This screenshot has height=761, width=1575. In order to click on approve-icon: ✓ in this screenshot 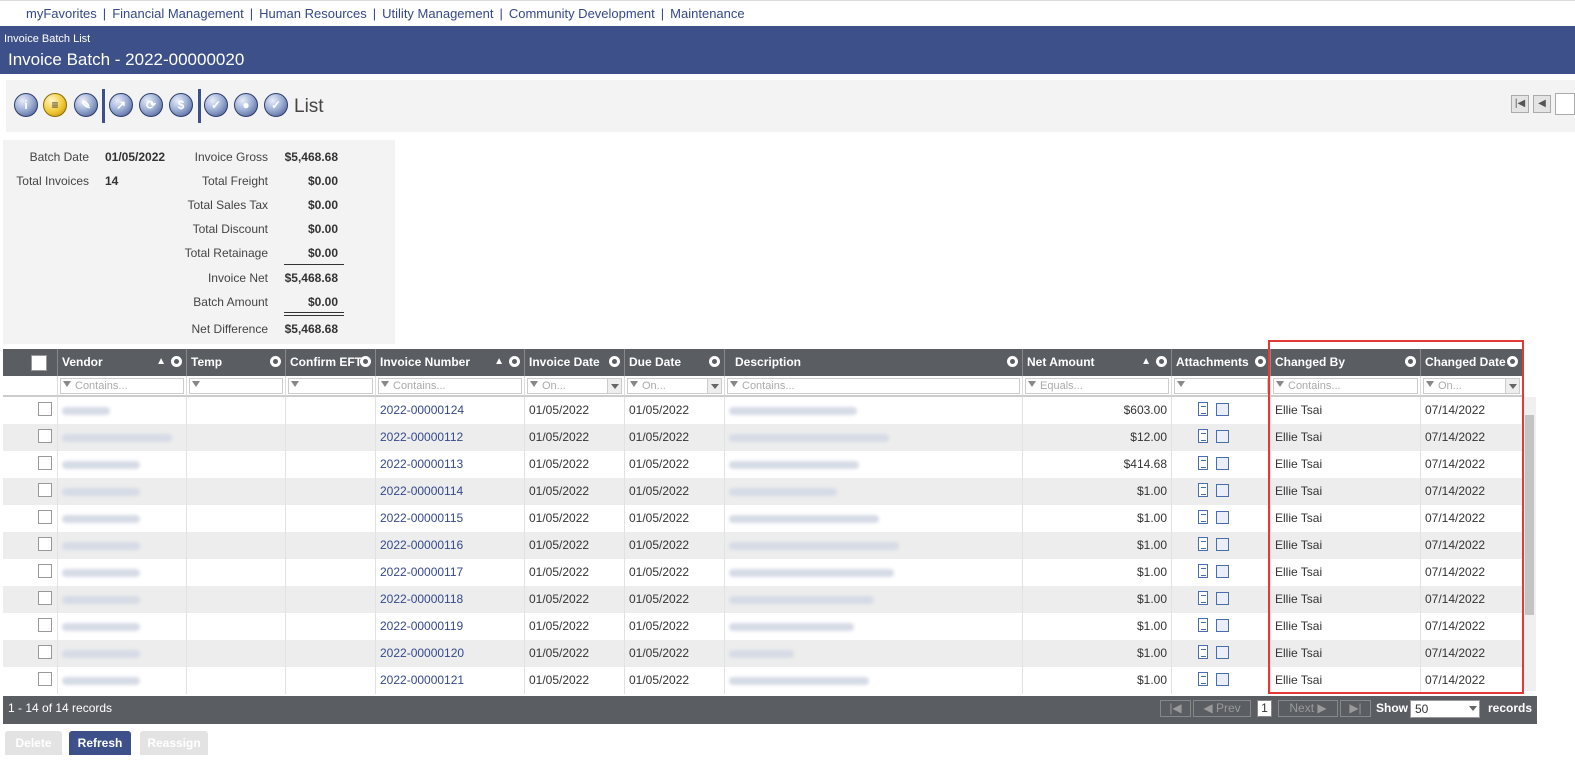, I will do `click(216, 105)`.